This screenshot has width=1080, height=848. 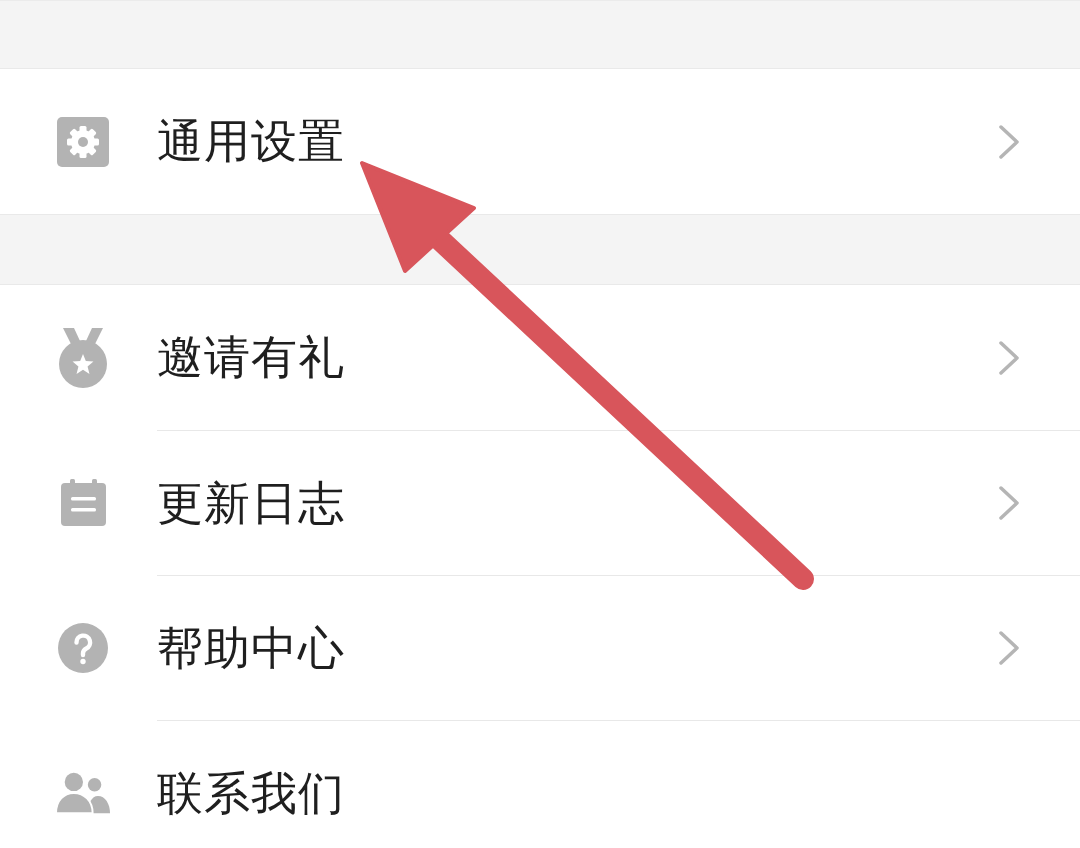 I want to click on people-icon, so click(x=83, y=792).